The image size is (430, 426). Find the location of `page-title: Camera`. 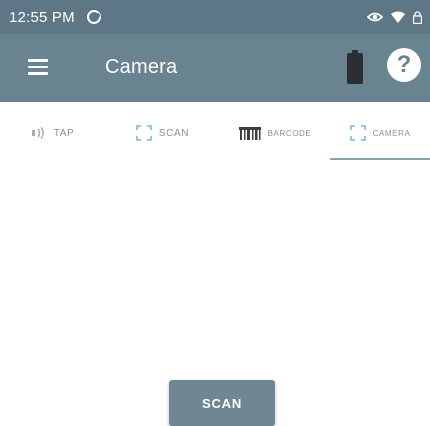

page-title: Camera is located at coordinates (141, 67).